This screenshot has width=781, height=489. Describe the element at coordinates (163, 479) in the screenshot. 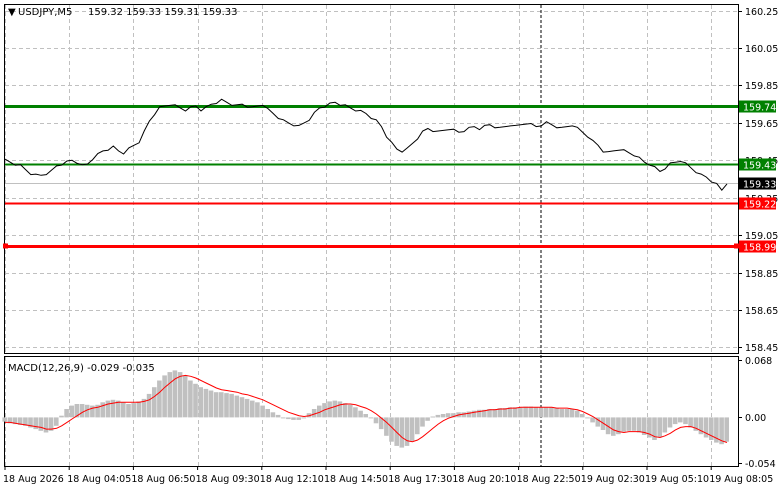

I see `time-tick-label: 18 Aug 06:50` at that location.